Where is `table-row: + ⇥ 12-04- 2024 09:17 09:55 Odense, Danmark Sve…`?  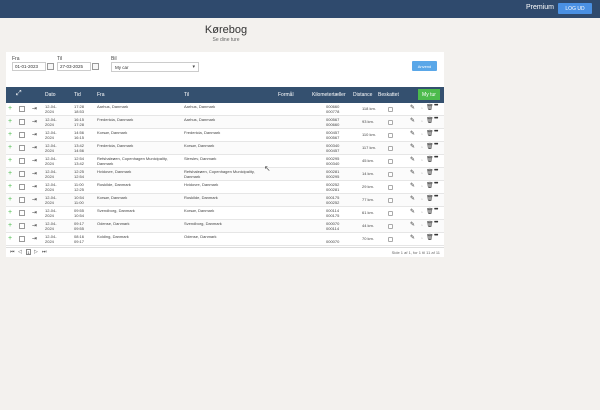 table-row: + ⇥ 12-04- 2024 09:17 09:55 Odense, Danmark Sve… is located at coordinates (225, 226).